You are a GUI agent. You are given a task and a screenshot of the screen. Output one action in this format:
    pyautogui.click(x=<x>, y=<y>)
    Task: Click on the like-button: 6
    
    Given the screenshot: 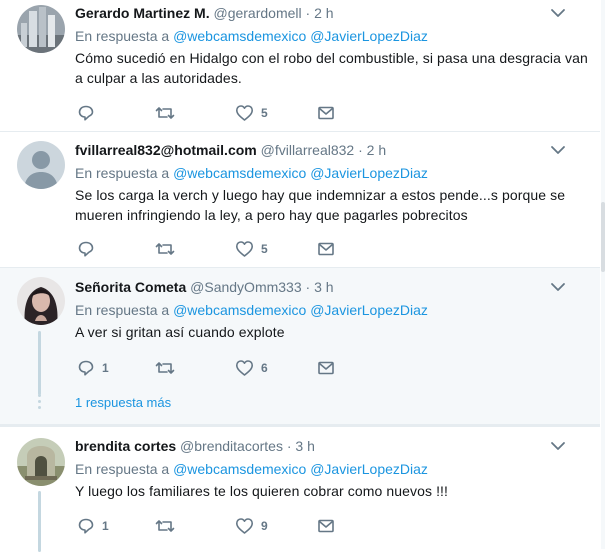 What is the action you would take?
    pyautogui.click(x=251, y=368)
    